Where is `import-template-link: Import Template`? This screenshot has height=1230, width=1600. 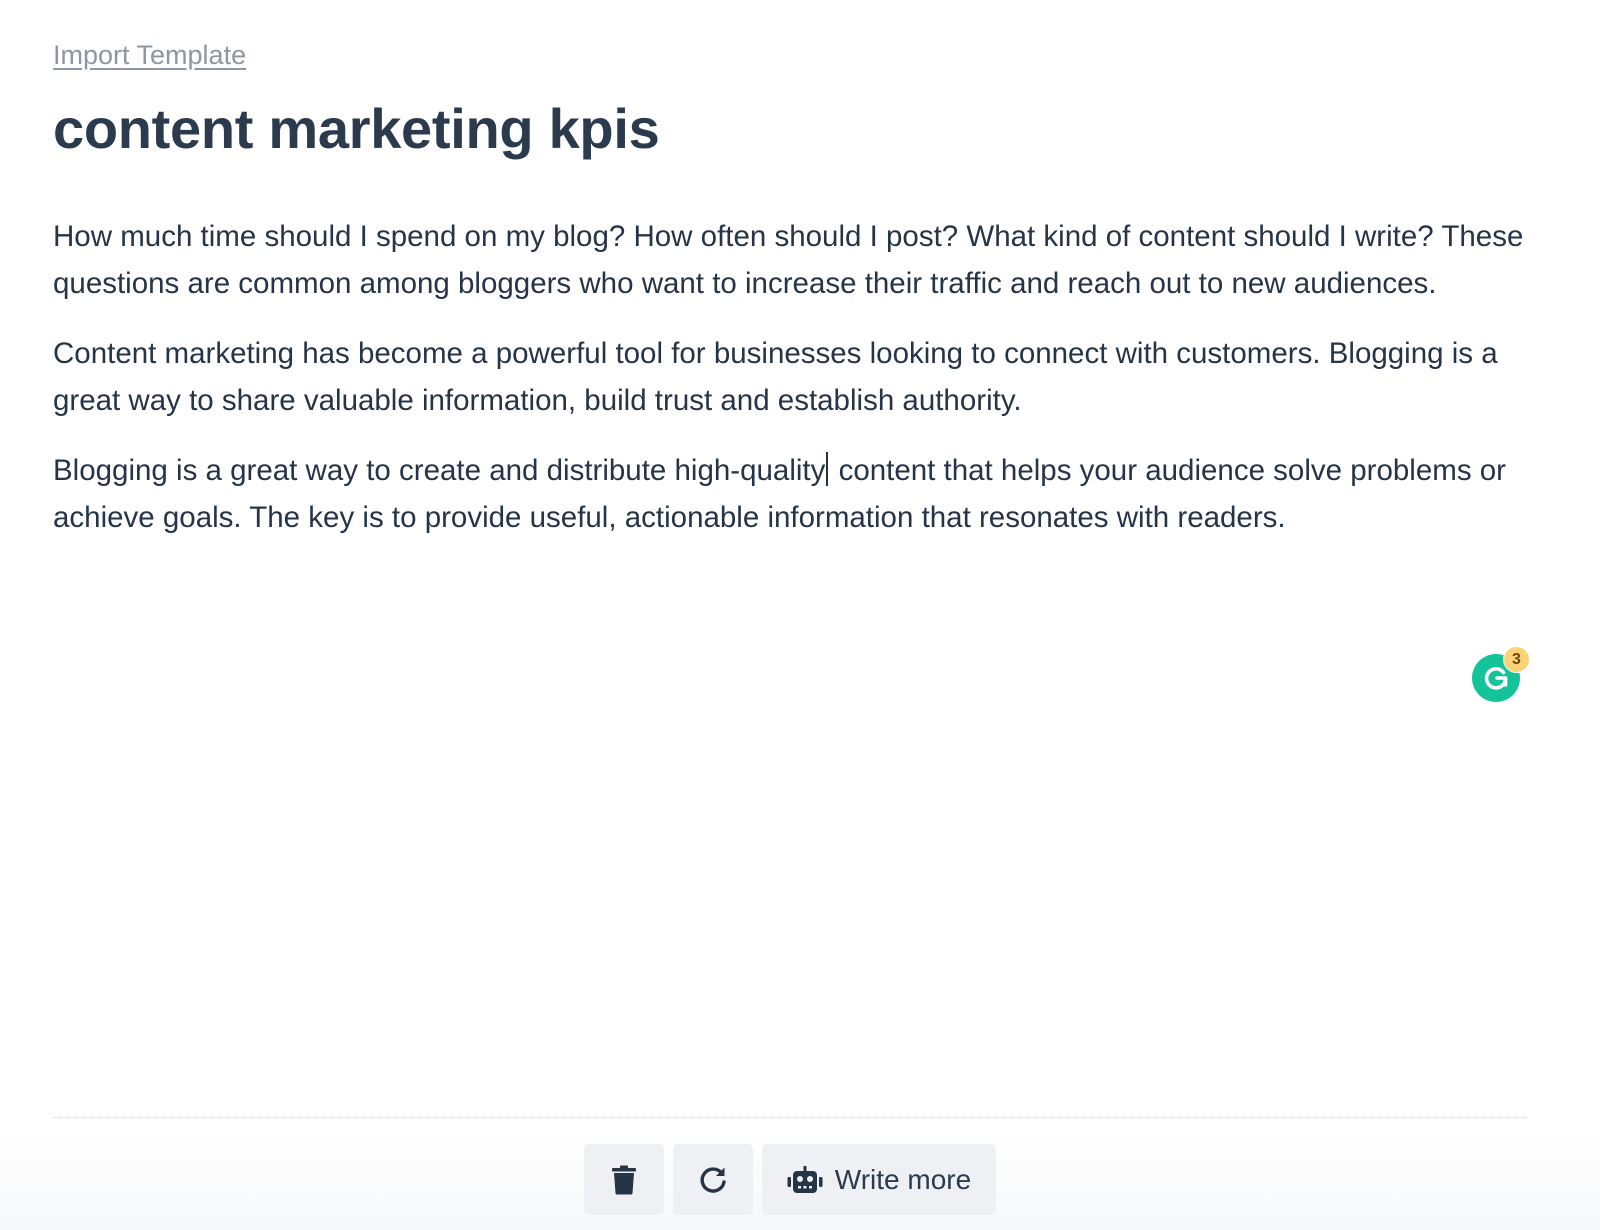 import-template-link: Import Template is located at coordinates (149, 55).